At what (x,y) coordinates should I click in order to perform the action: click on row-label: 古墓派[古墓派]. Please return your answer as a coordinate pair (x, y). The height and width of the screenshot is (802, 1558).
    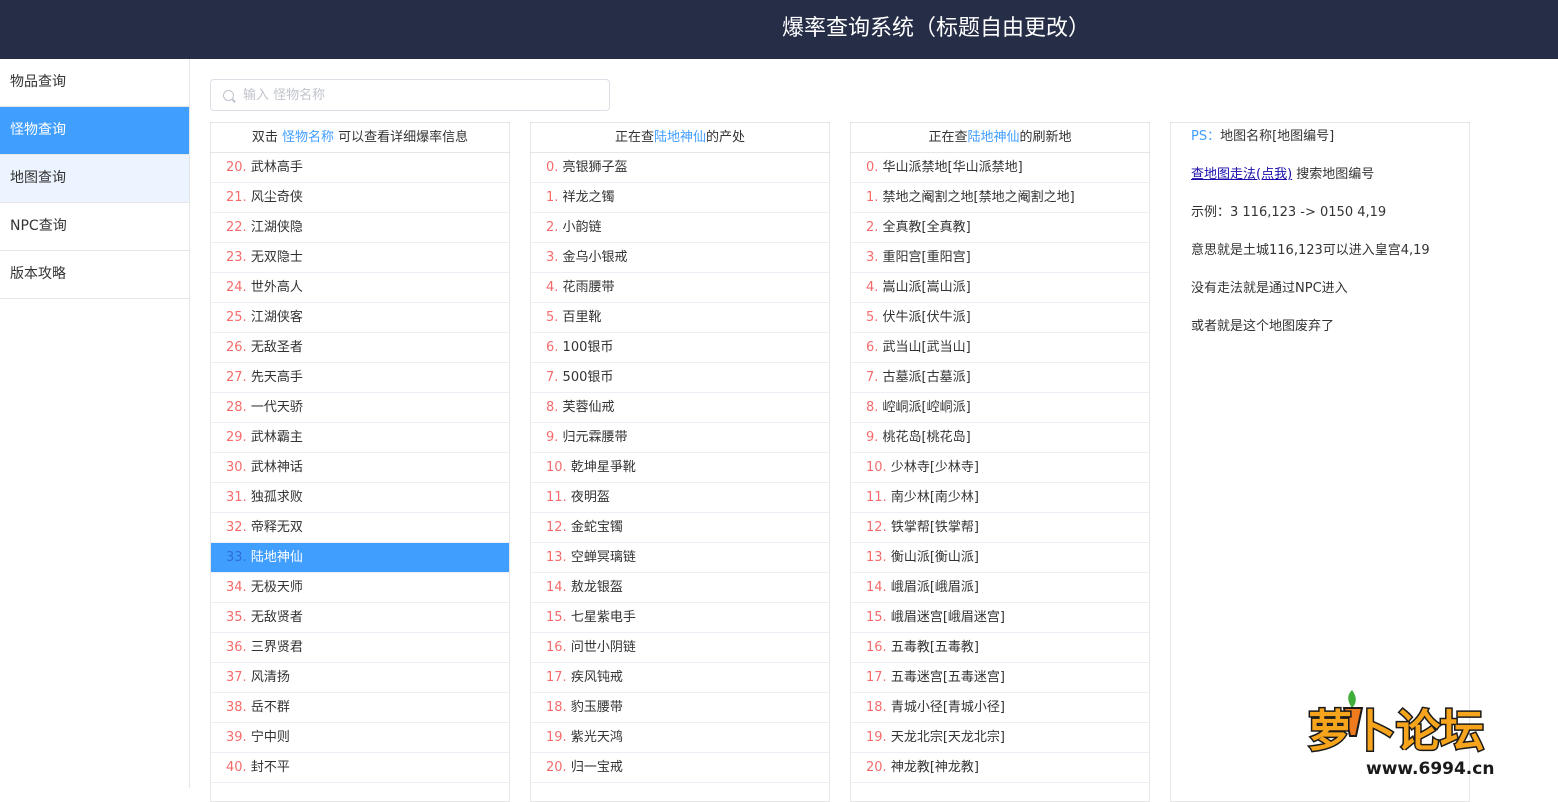
    Looking at the image, I should click on (926, 377).